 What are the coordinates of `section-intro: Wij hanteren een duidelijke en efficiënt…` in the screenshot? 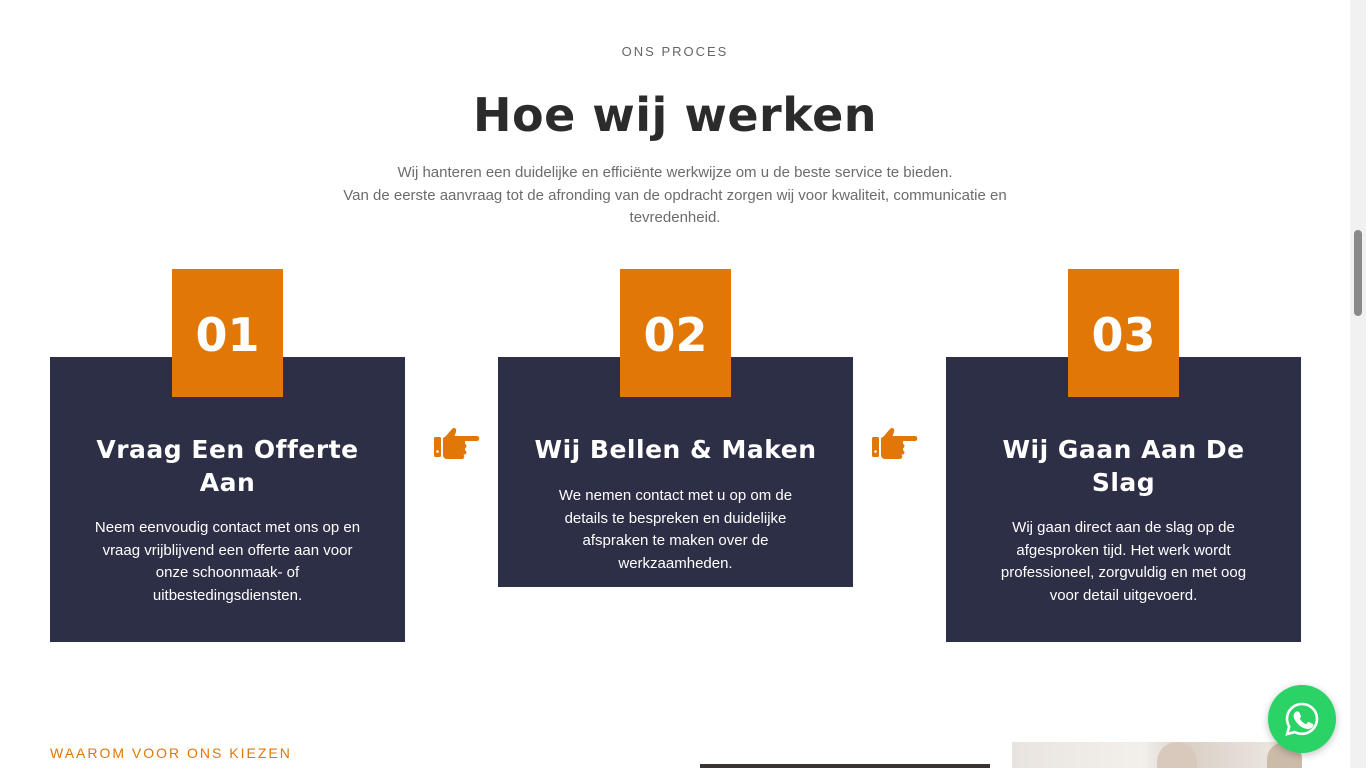 It's located at (675, 196).